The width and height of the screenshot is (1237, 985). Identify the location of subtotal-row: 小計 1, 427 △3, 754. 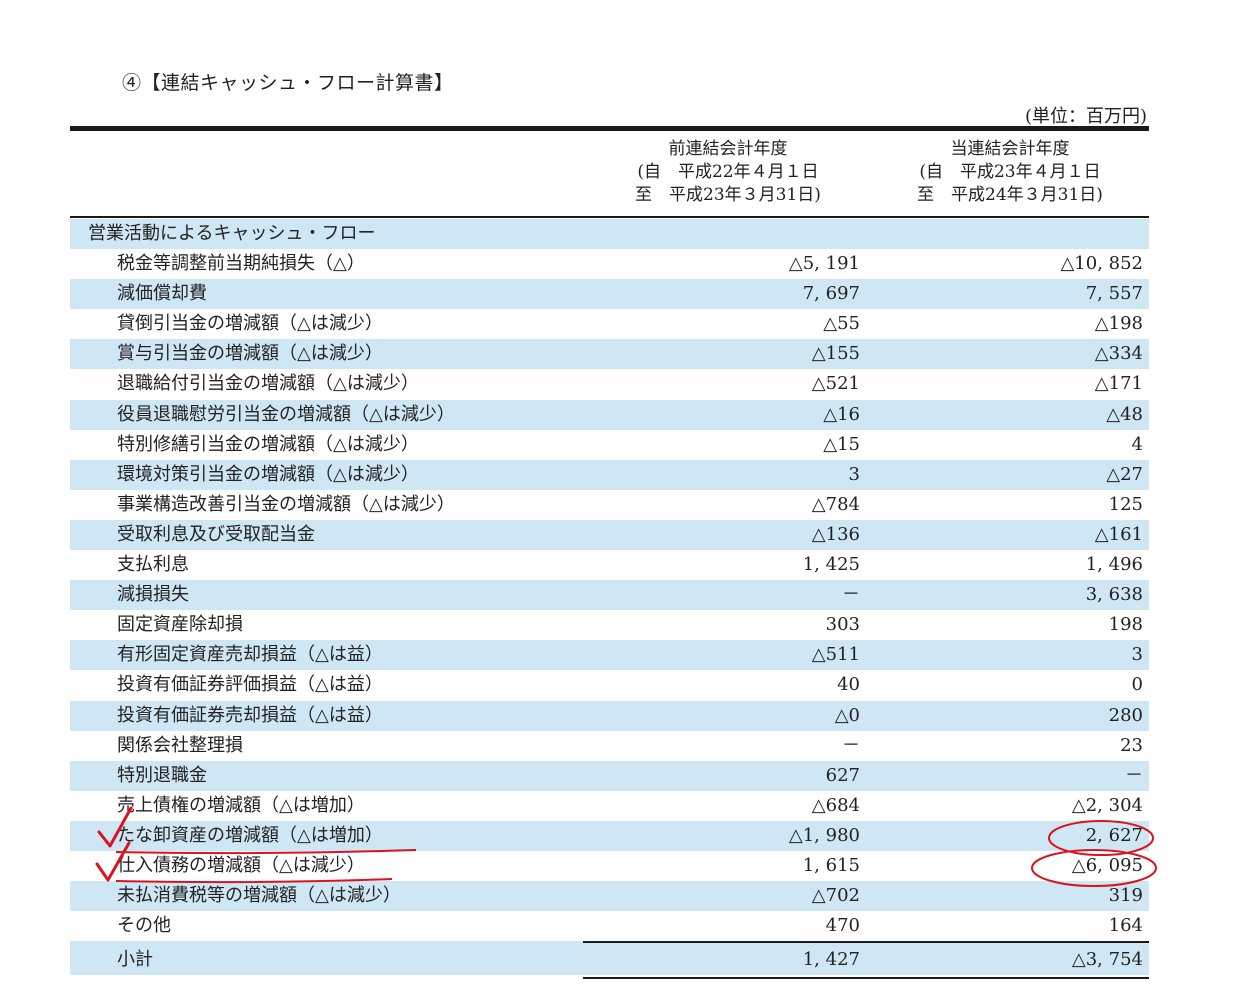
(609, 958).